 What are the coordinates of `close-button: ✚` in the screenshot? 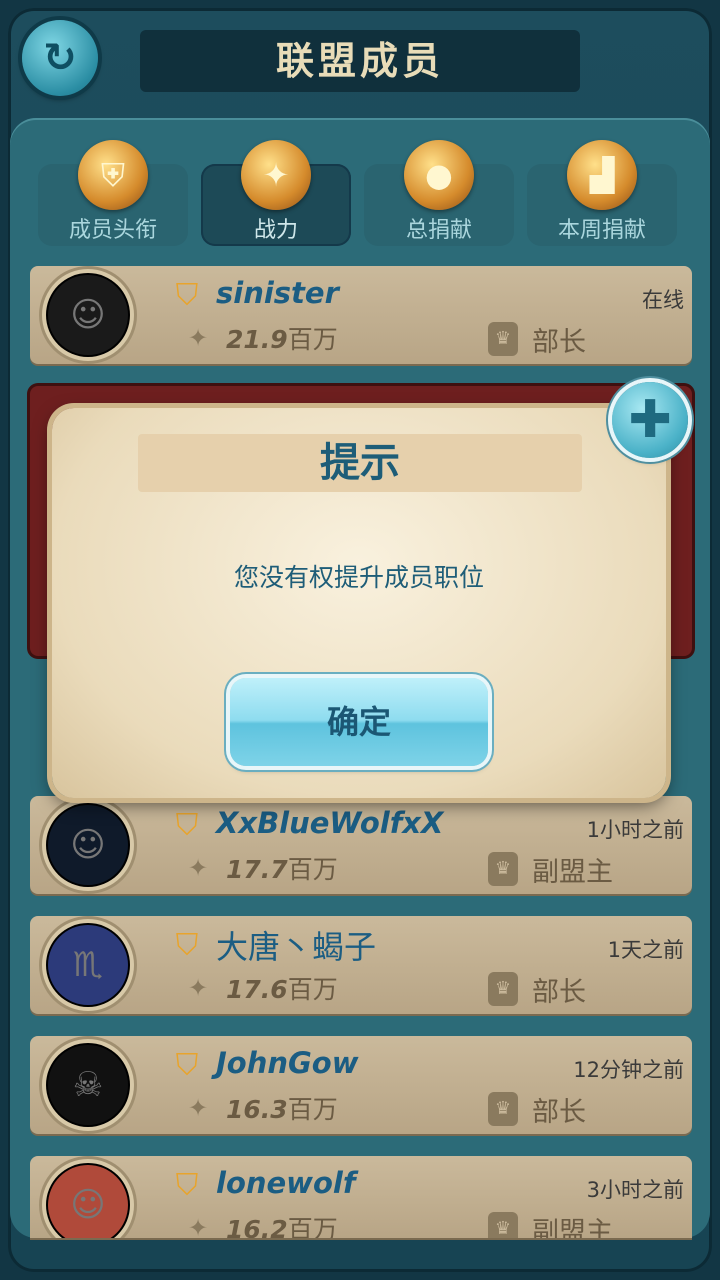 It's located at (650, 420).